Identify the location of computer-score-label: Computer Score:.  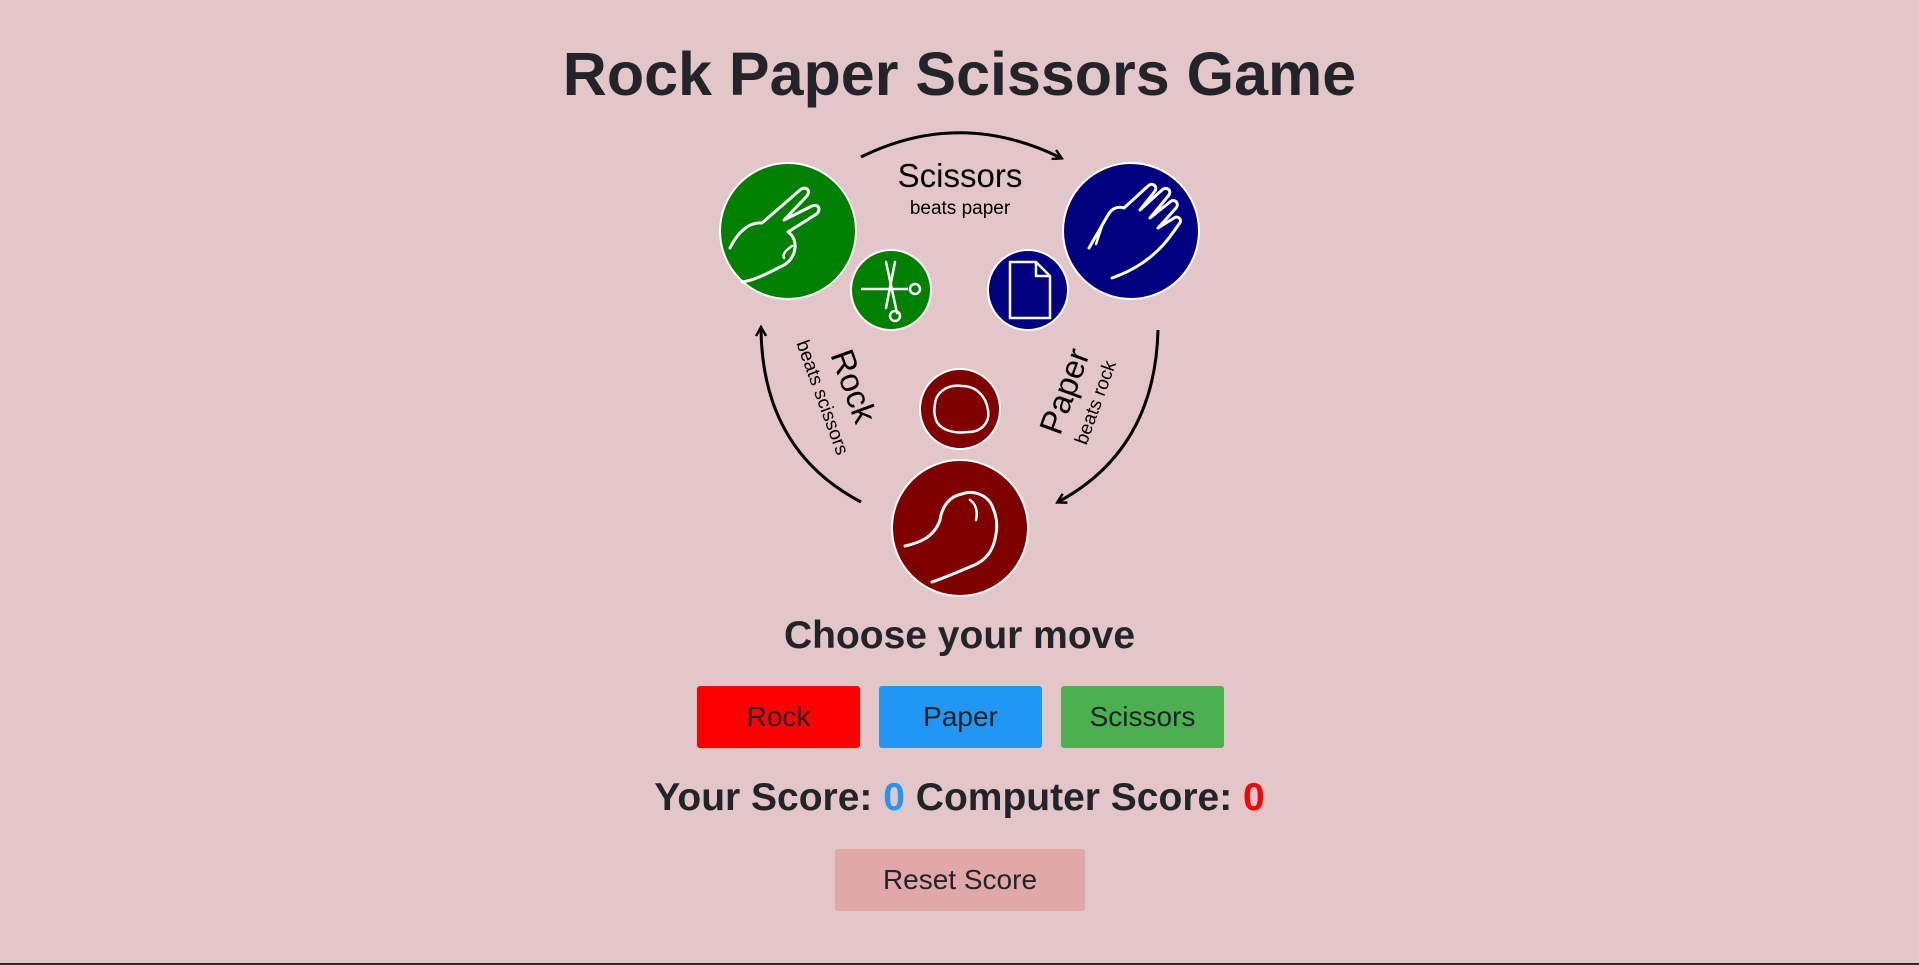
(1074, 797).